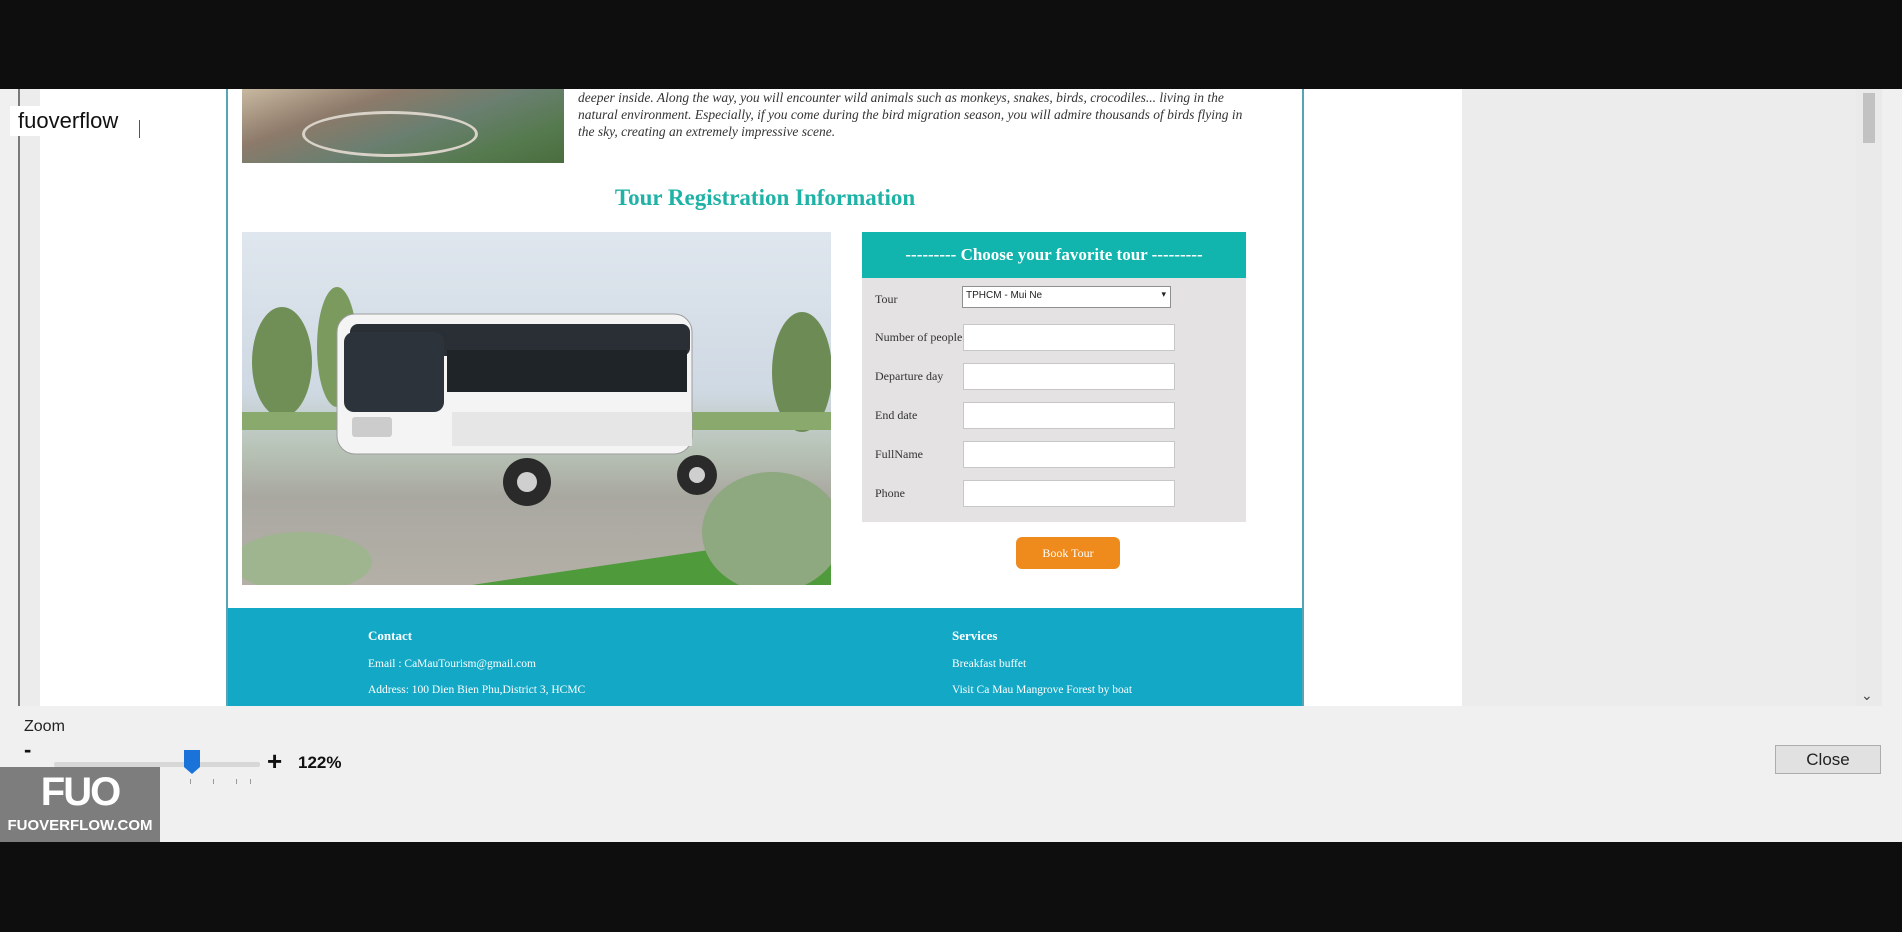 The width and height of the screenshot is (1902, 932). I want to click on logo-url: FUOVERFLOW.COM, so click(80, 825).